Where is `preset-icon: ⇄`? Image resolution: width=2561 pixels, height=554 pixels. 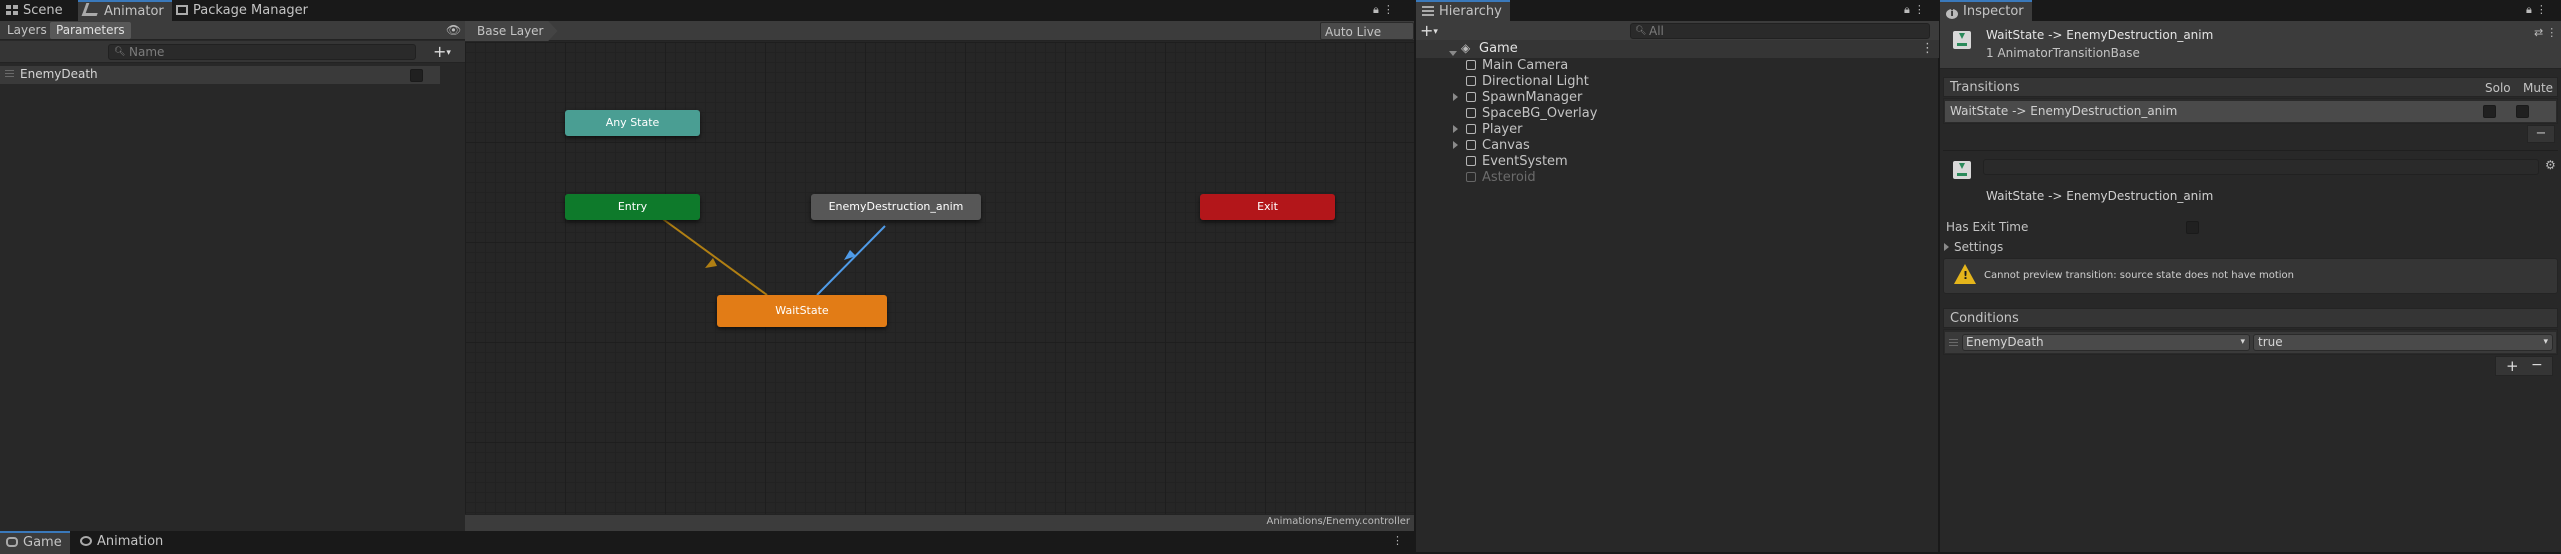 preset-icon: ⇄ is located at coordinates (2540, 32).